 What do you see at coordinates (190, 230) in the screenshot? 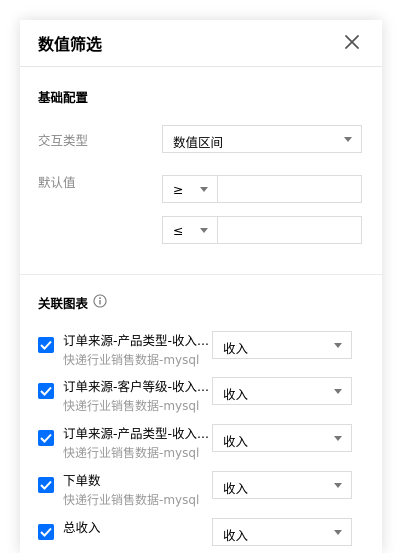
I see `max-operator-select: ≤` at bounding box center [190, 230].